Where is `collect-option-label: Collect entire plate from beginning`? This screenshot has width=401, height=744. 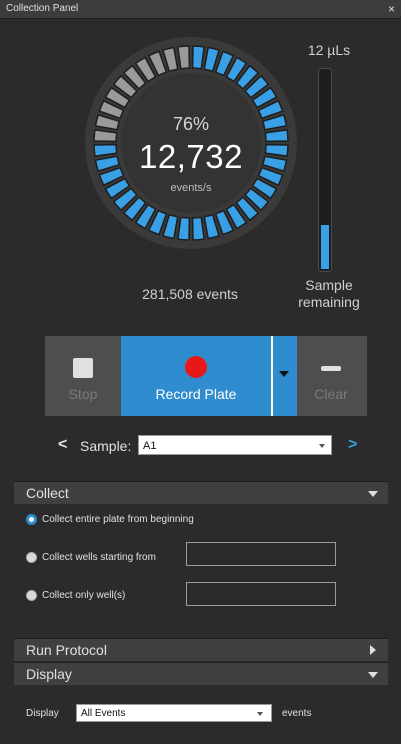 collect-option-label: Collect entire plate from beginning is located at coordinates (118, 519).